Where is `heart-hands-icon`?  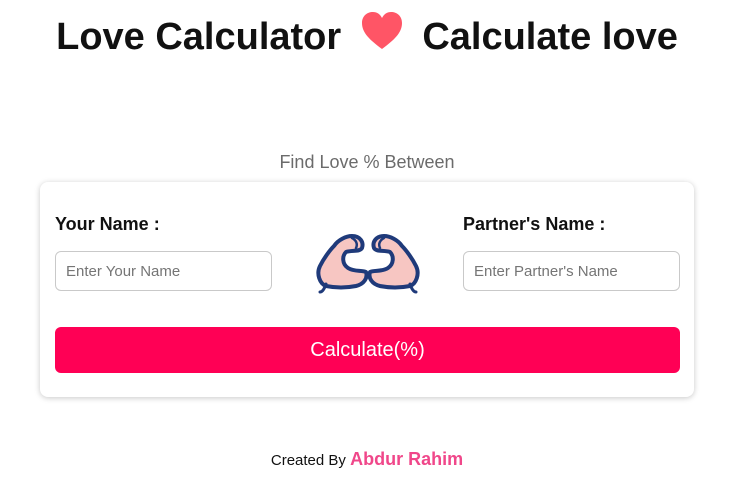
heart-hands-icon is located at coordinates (368, 261).